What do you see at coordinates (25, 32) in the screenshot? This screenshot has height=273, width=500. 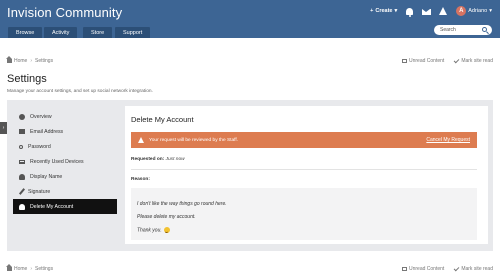 I see `nav-tab-browse: Browse` at bounding box center [25, 32].